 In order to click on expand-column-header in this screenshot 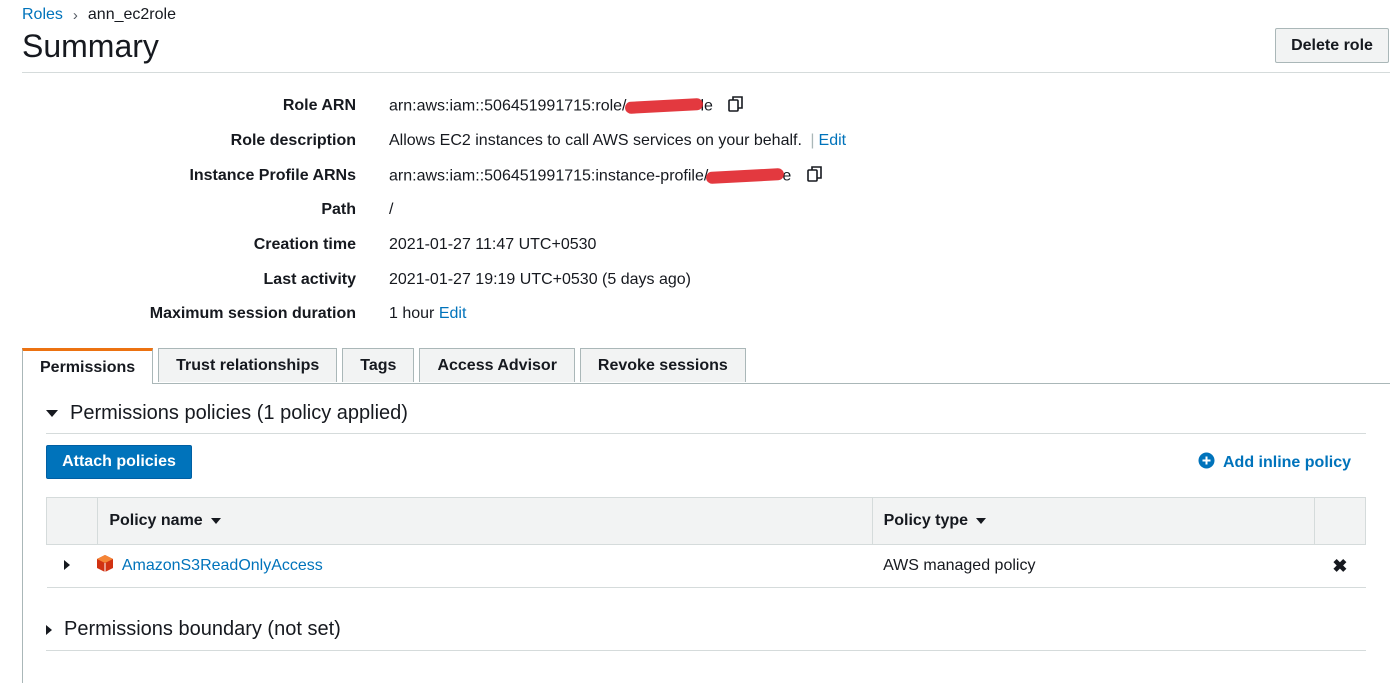, I will do `click(72, 521)`.